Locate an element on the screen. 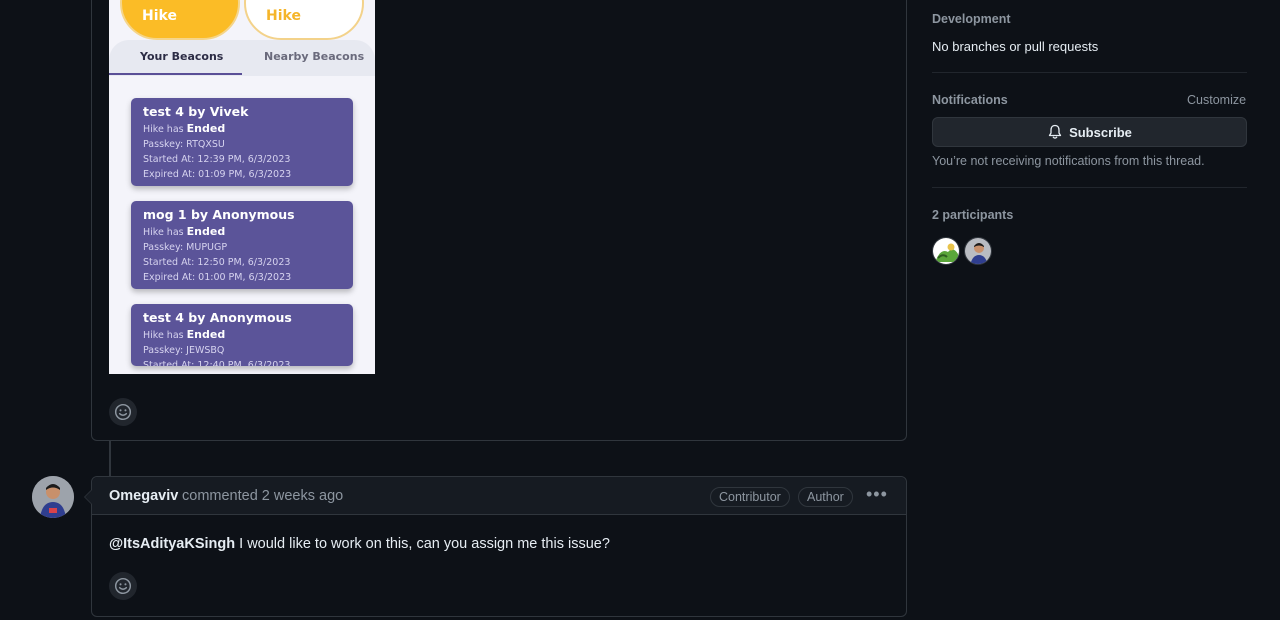 This screenshot has height=620, width=1280. beacon-passkey: Passkey: JEWSBQ is located at coordinates (184, 350).